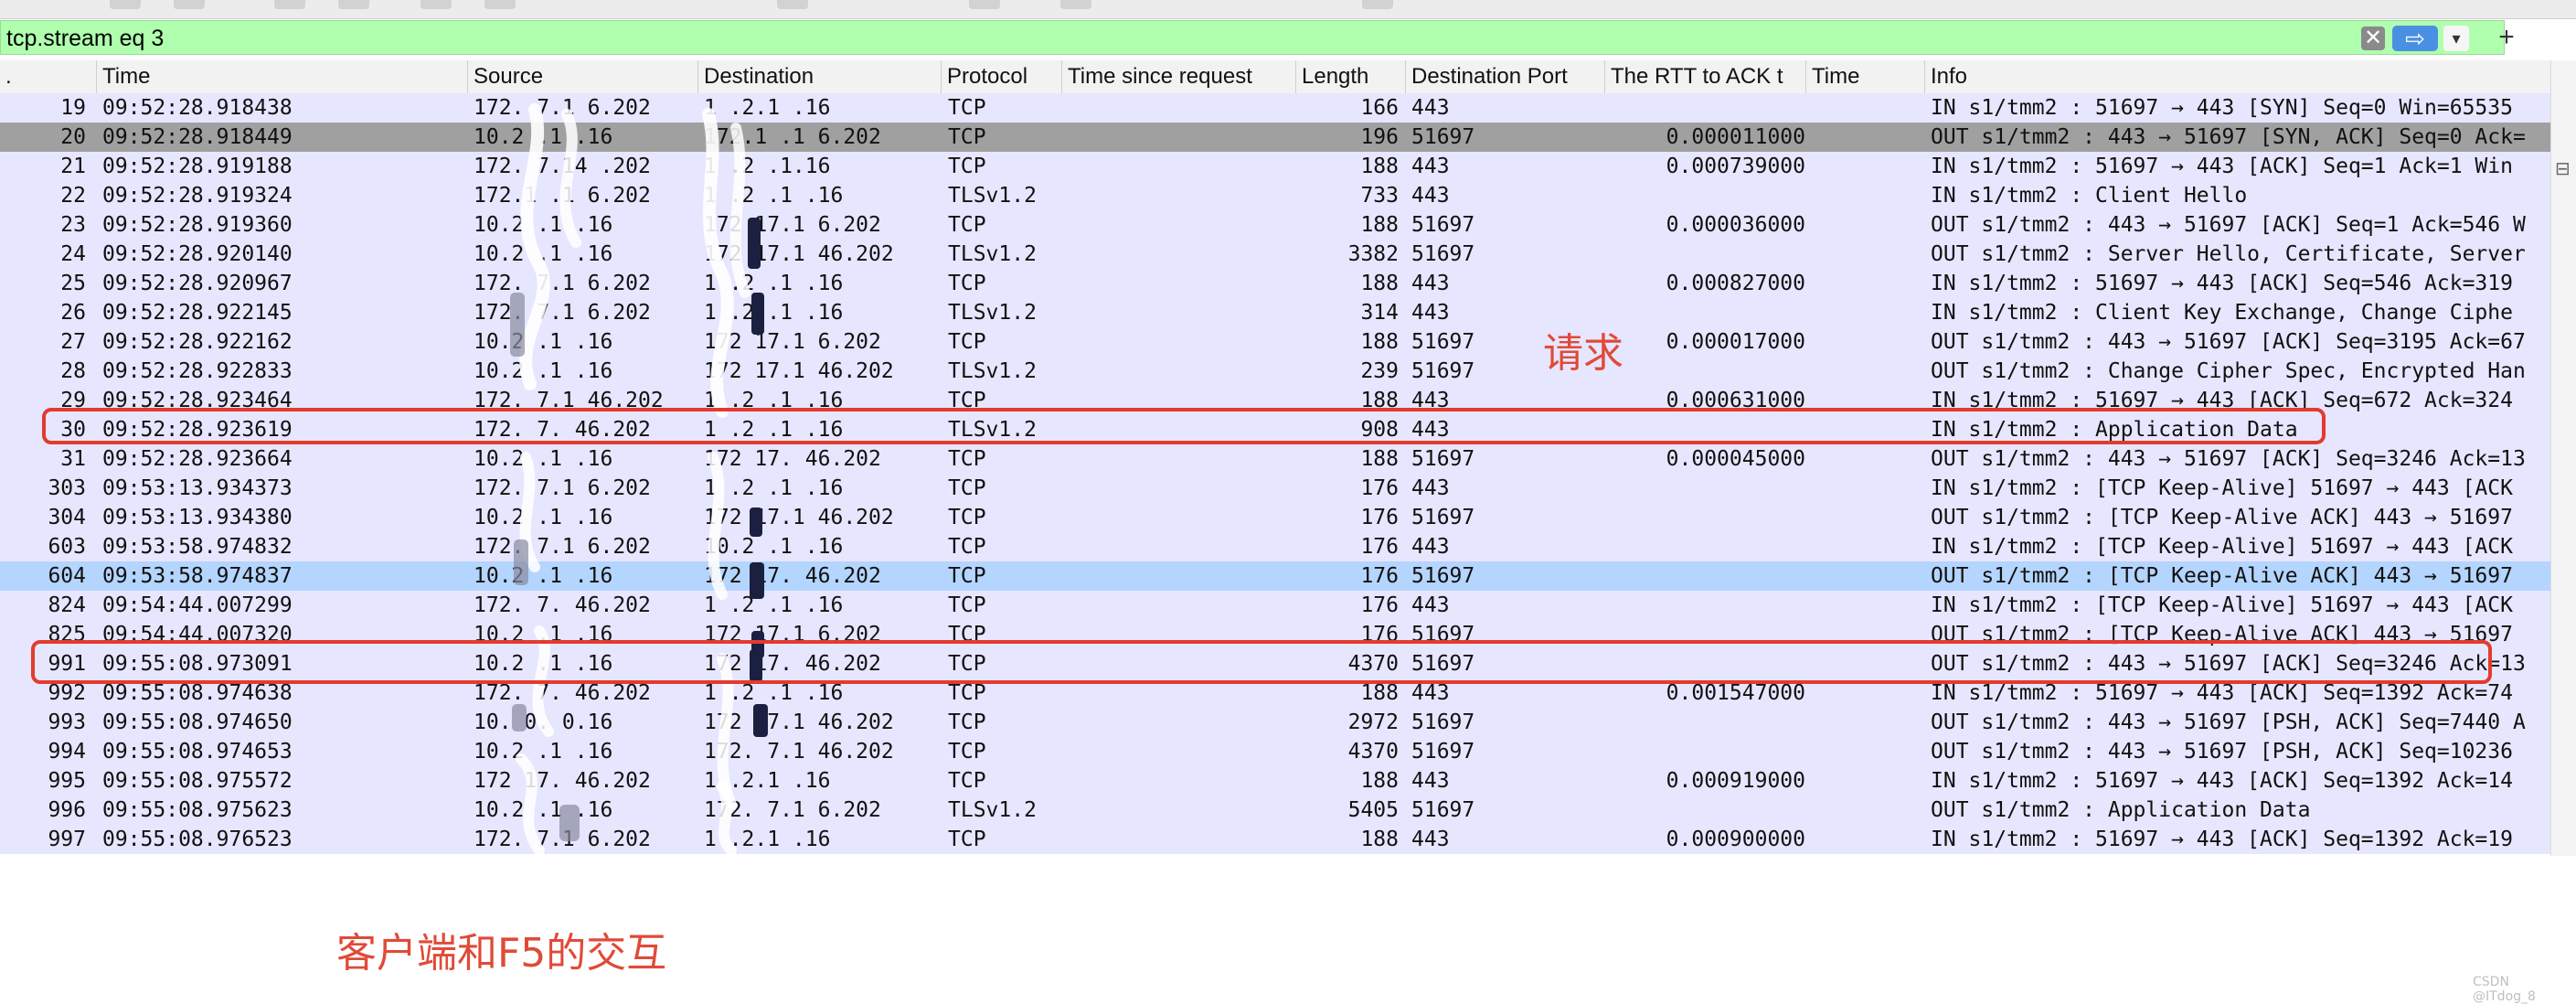  Describe the element at coordinates (501, 954) in the screenshot. I see `annotation-label-client-f5: 客户端和F5的交互` at that location.